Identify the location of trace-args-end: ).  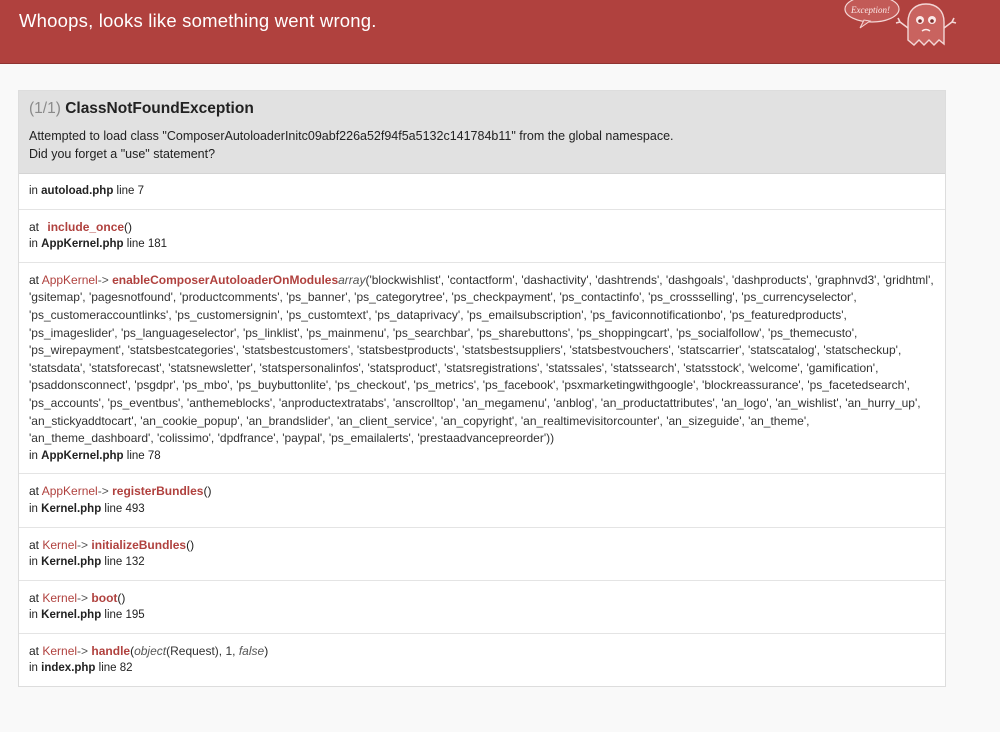
(266, 650).